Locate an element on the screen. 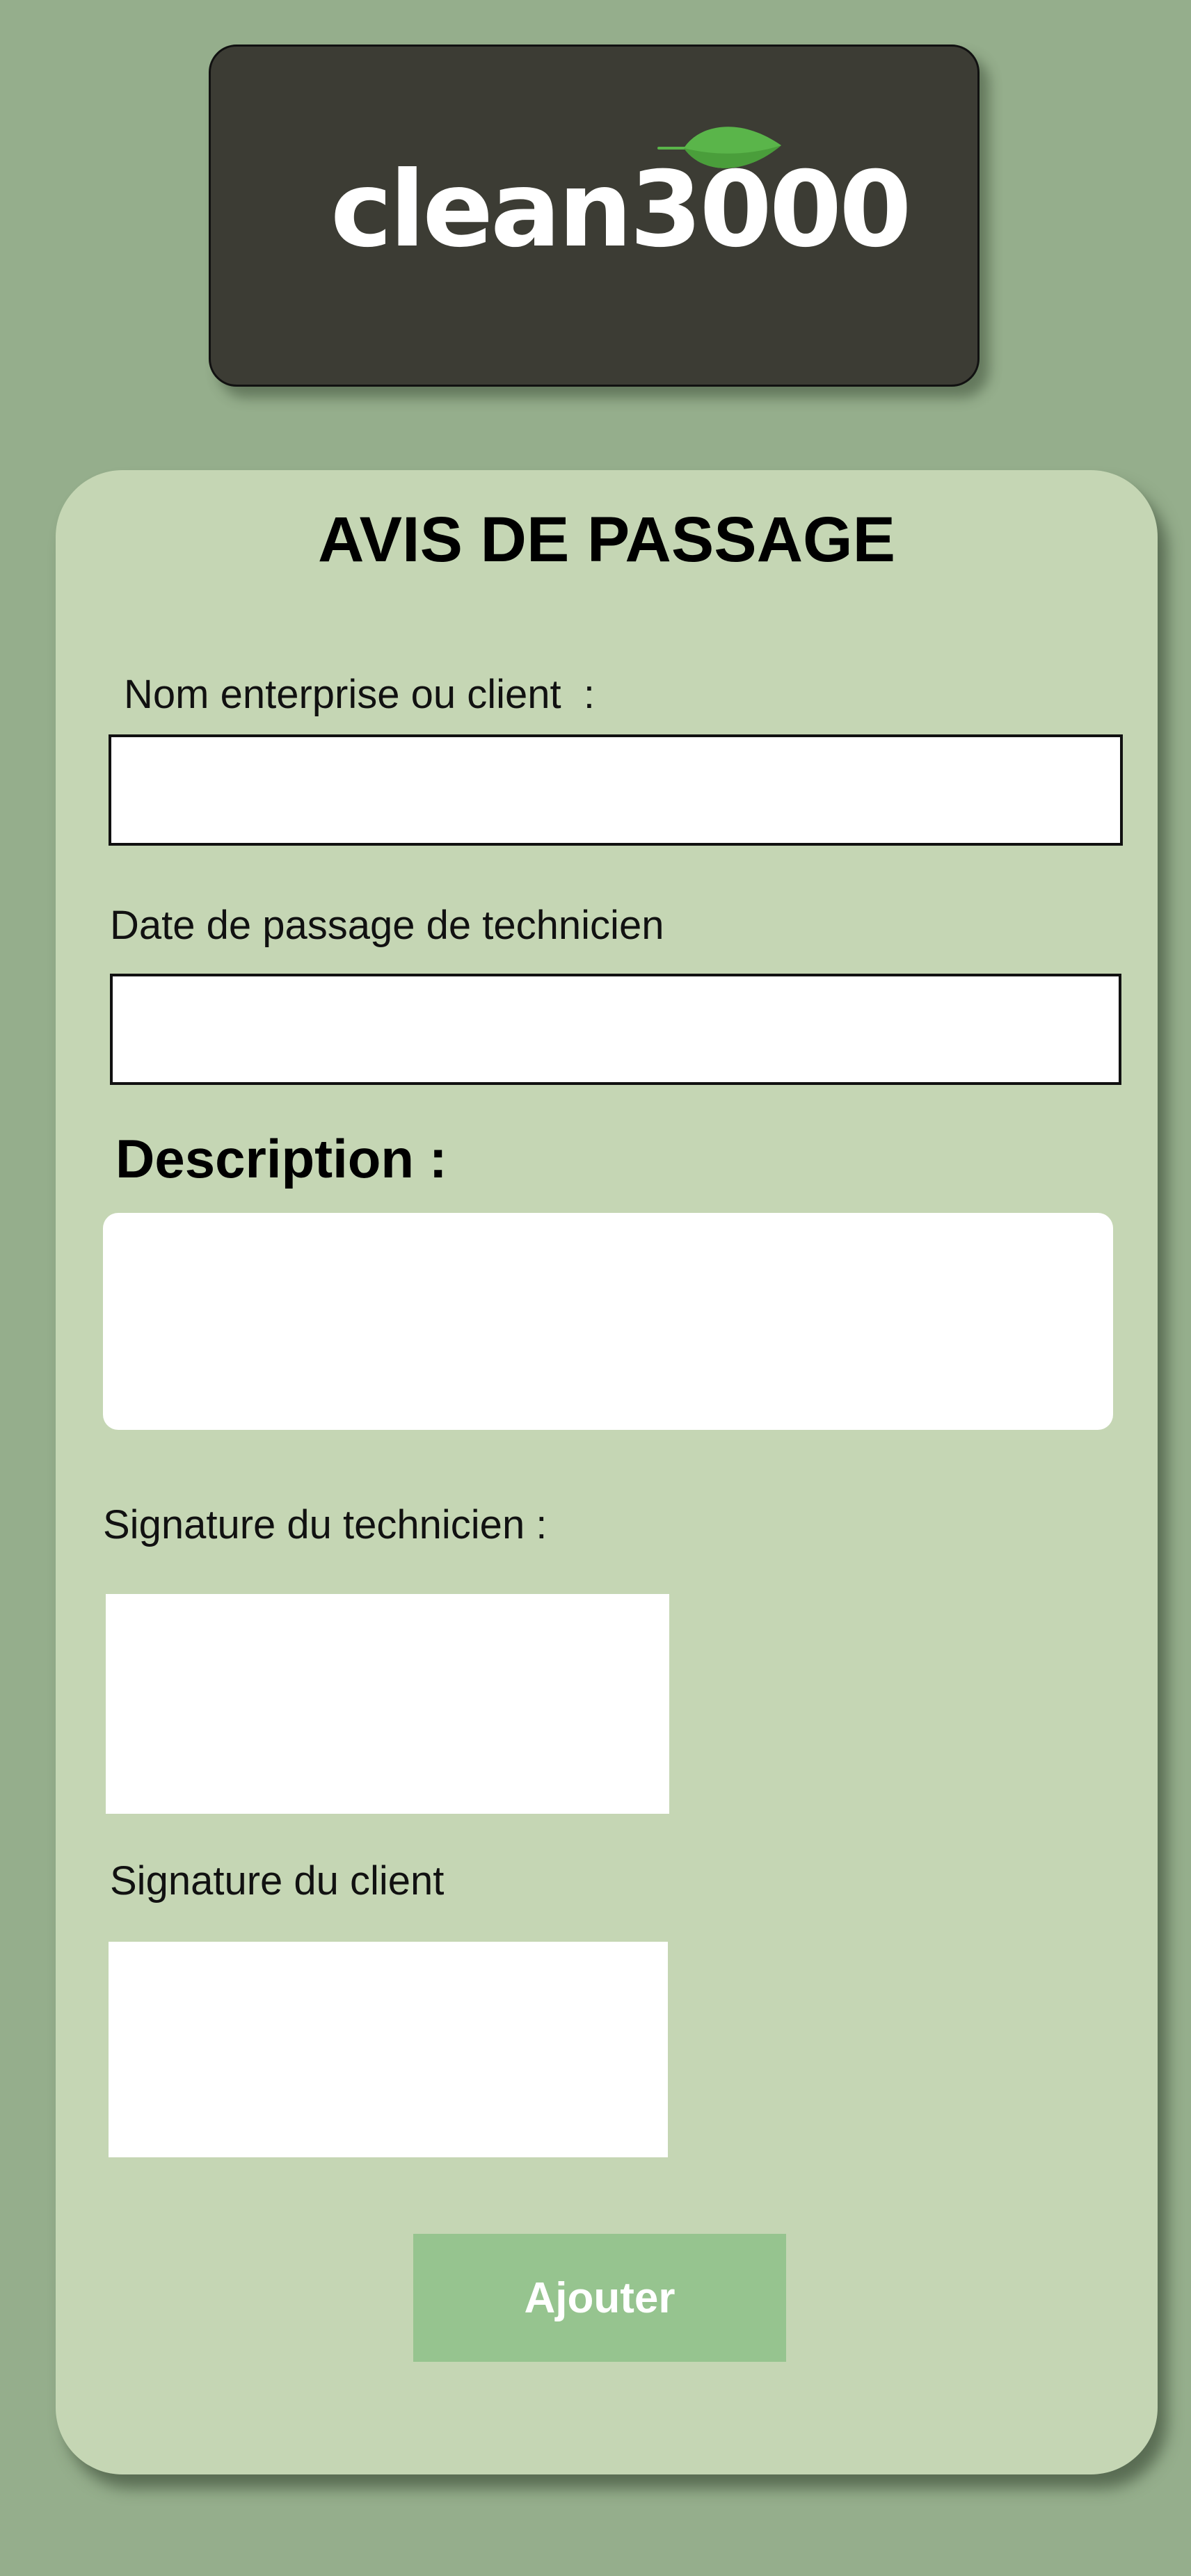 Image resolution: width=1191 pixels, height=2576 pixels. leaf-icon is located at coordinates (719, 147).